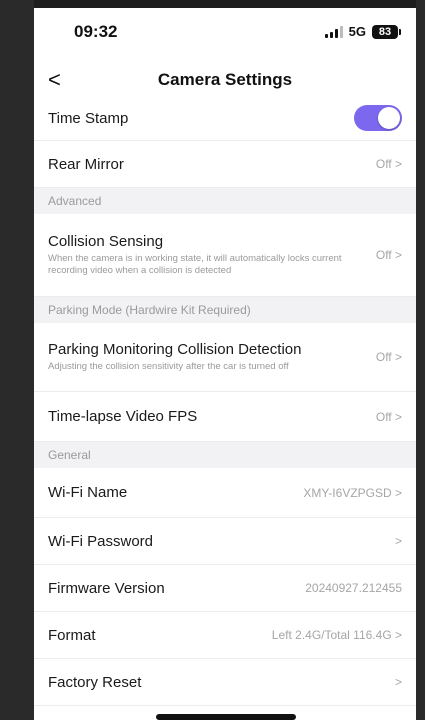 The height and width of the screenshot is (720, 425). I want to click on firmware-value: 20240927.212455, so click(353, 588).